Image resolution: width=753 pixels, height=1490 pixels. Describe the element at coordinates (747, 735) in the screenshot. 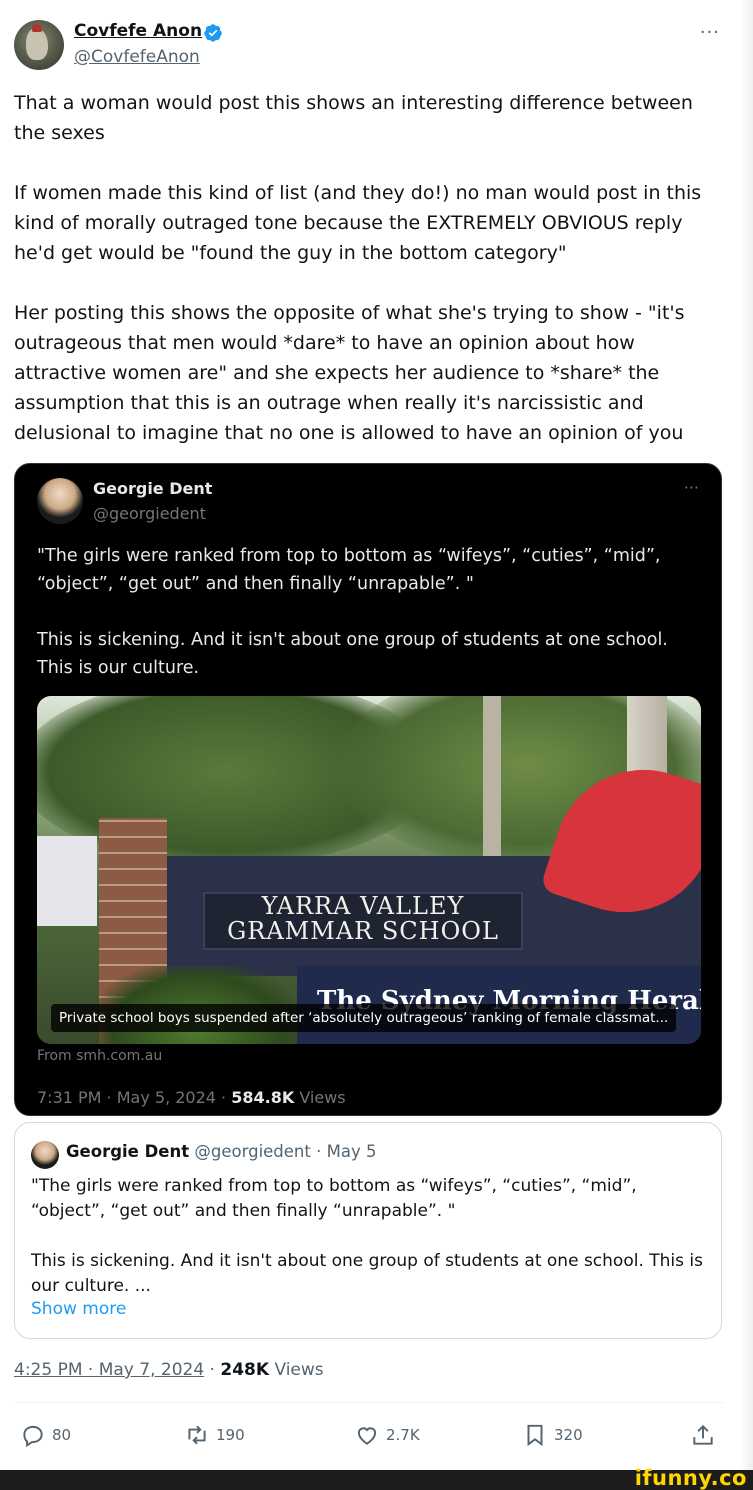

I see `page-edge-shadow` at that location.